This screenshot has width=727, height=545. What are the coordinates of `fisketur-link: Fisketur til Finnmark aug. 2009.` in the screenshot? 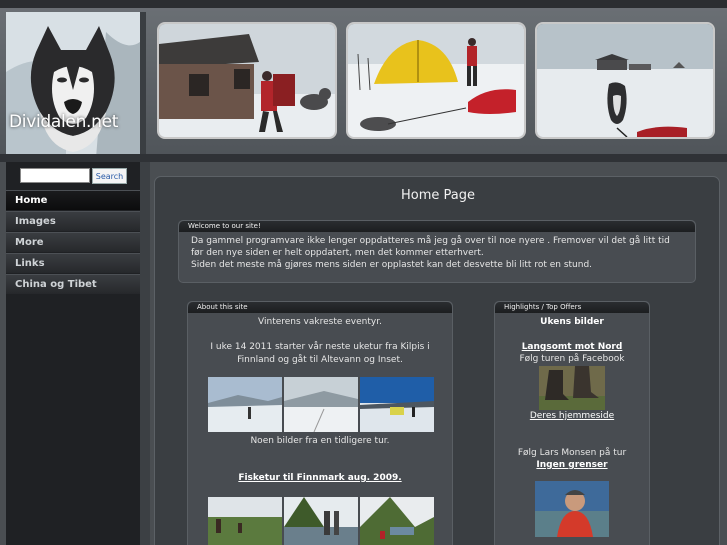 It's located at (320, 478).